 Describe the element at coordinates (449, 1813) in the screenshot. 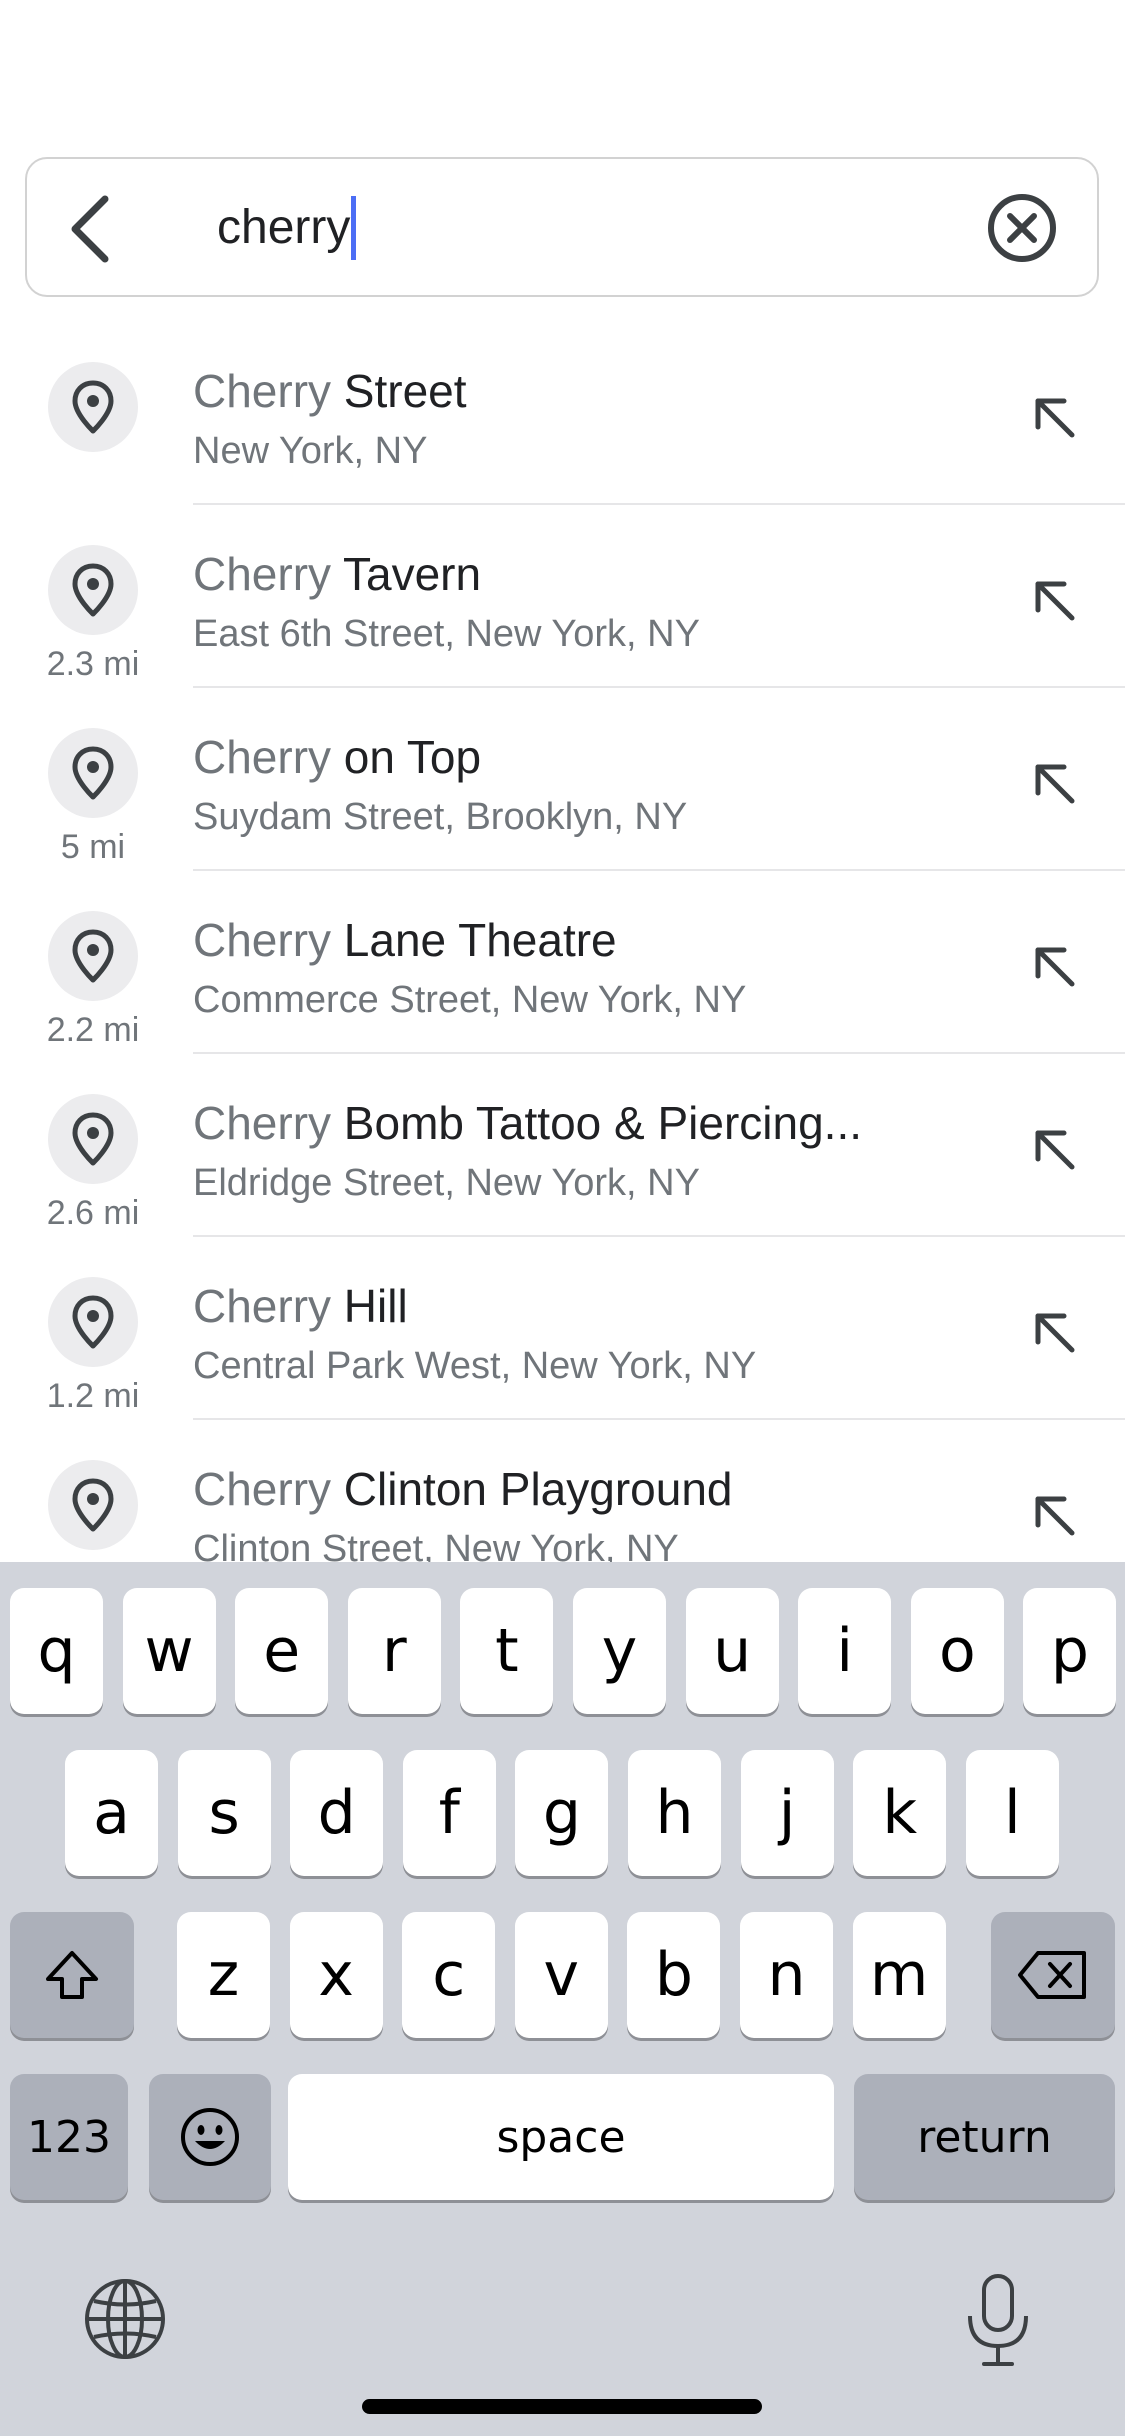

I see `key-f: f` at that location.